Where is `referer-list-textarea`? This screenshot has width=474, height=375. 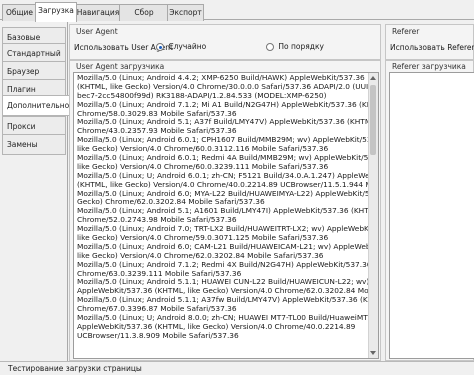
referer-list-textarea is located at coordinates (431, 215).